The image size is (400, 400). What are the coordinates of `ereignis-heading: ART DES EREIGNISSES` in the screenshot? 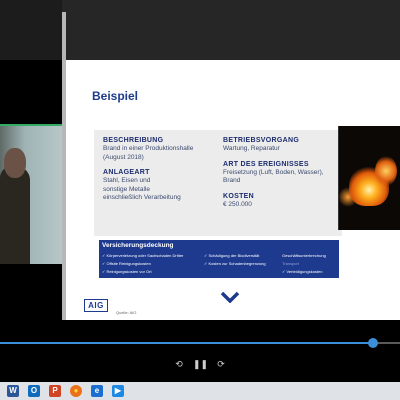 It's located at (266, 164).